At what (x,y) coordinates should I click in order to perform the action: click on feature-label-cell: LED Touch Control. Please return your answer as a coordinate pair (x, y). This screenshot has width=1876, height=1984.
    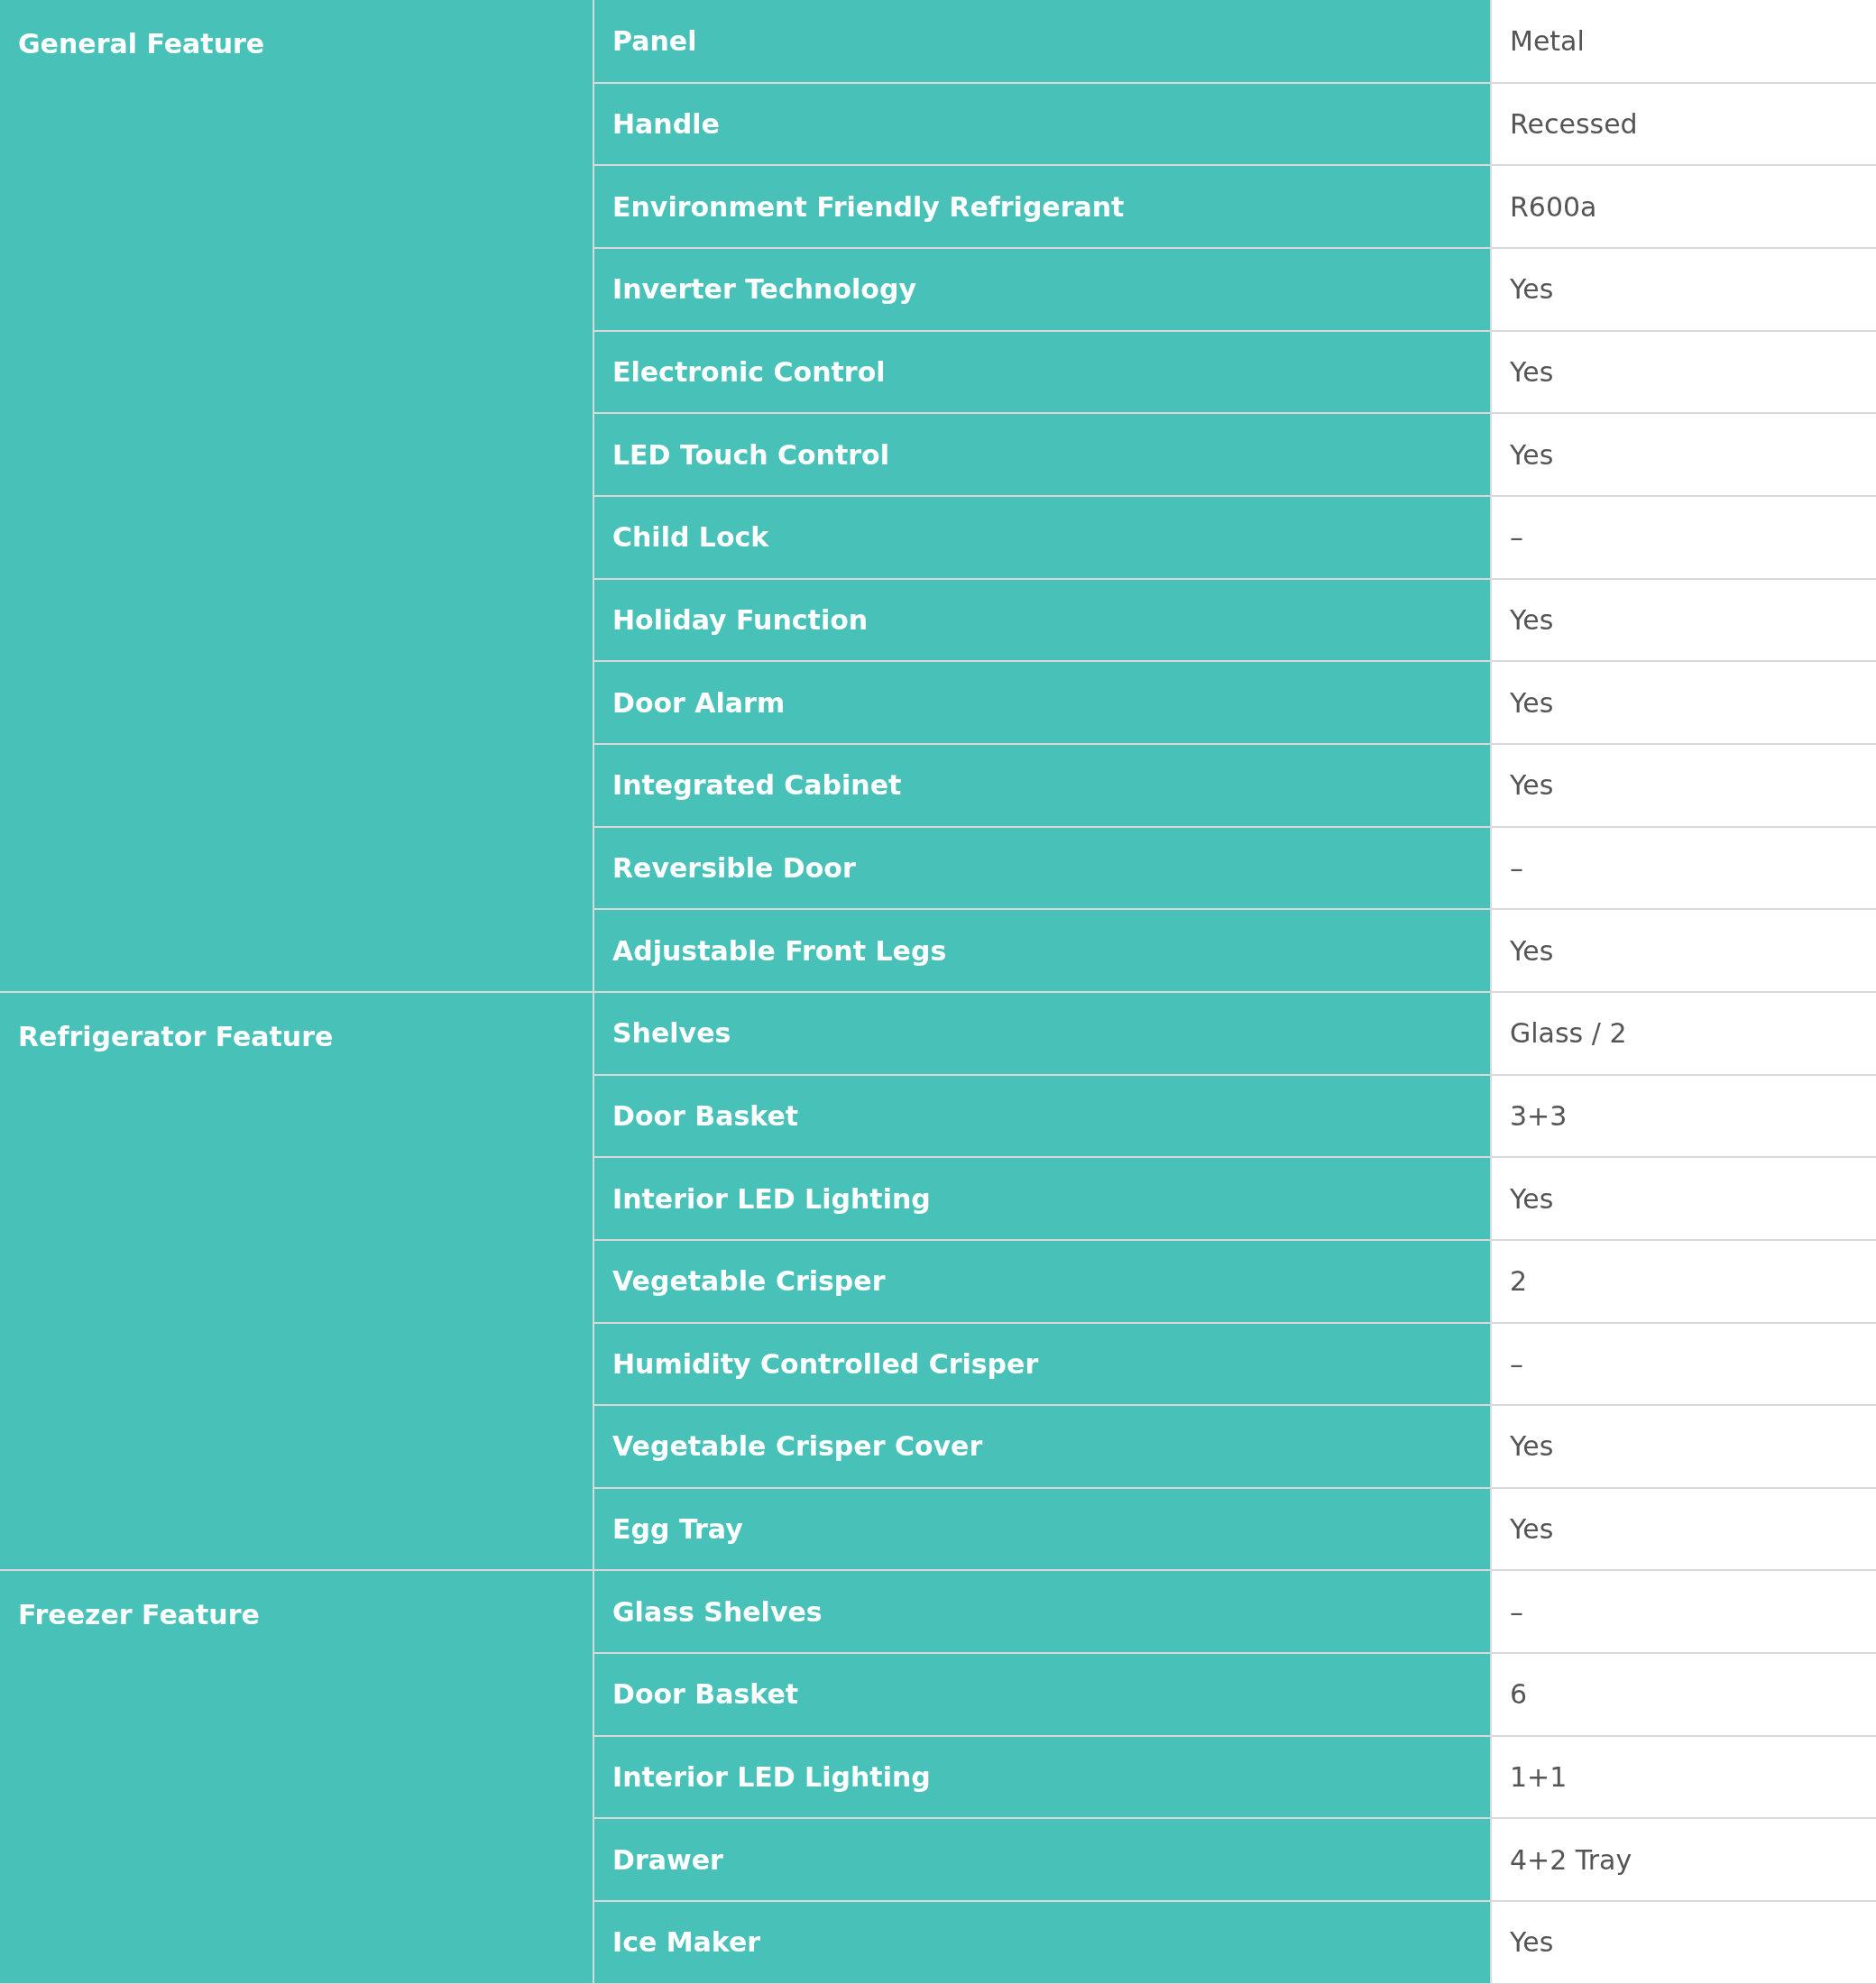
    Looking at the image, I should click on (1042, 455).